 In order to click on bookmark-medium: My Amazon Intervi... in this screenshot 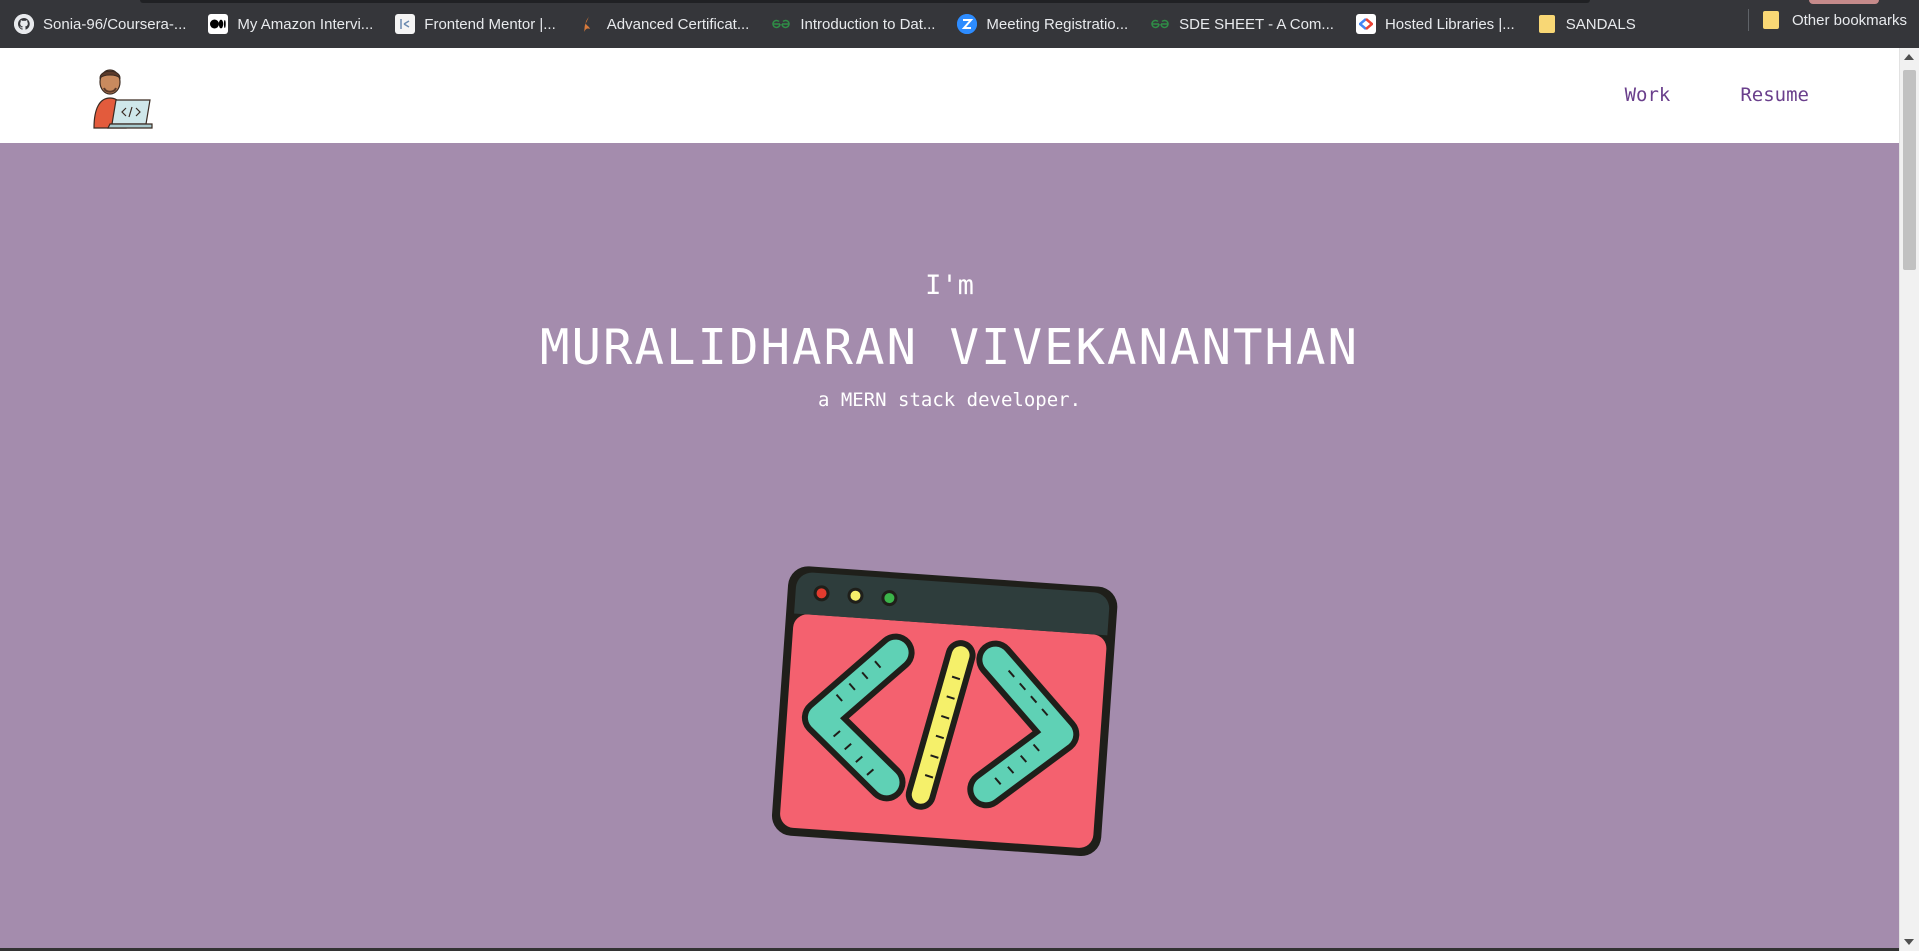, I will do `click(290, 24)`.